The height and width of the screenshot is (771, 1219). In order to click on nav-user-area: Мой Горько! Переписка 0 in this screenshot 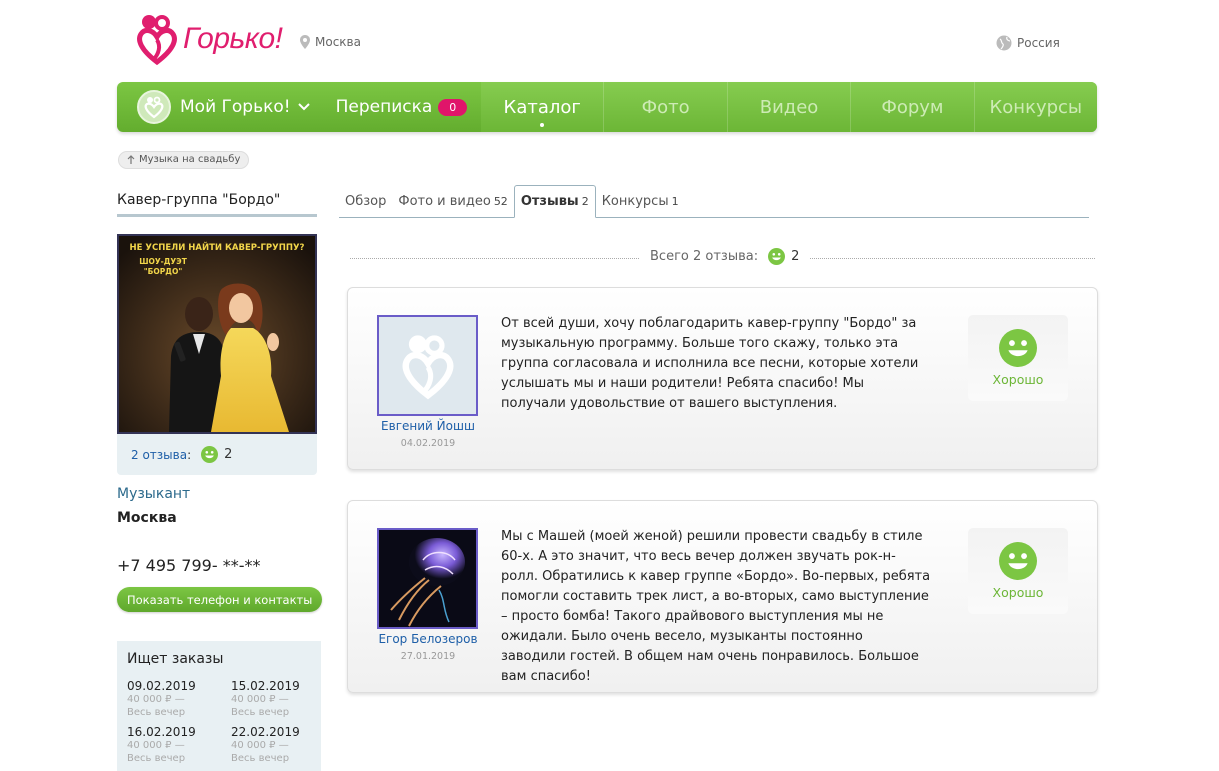, I will do `click(299, 107)`.